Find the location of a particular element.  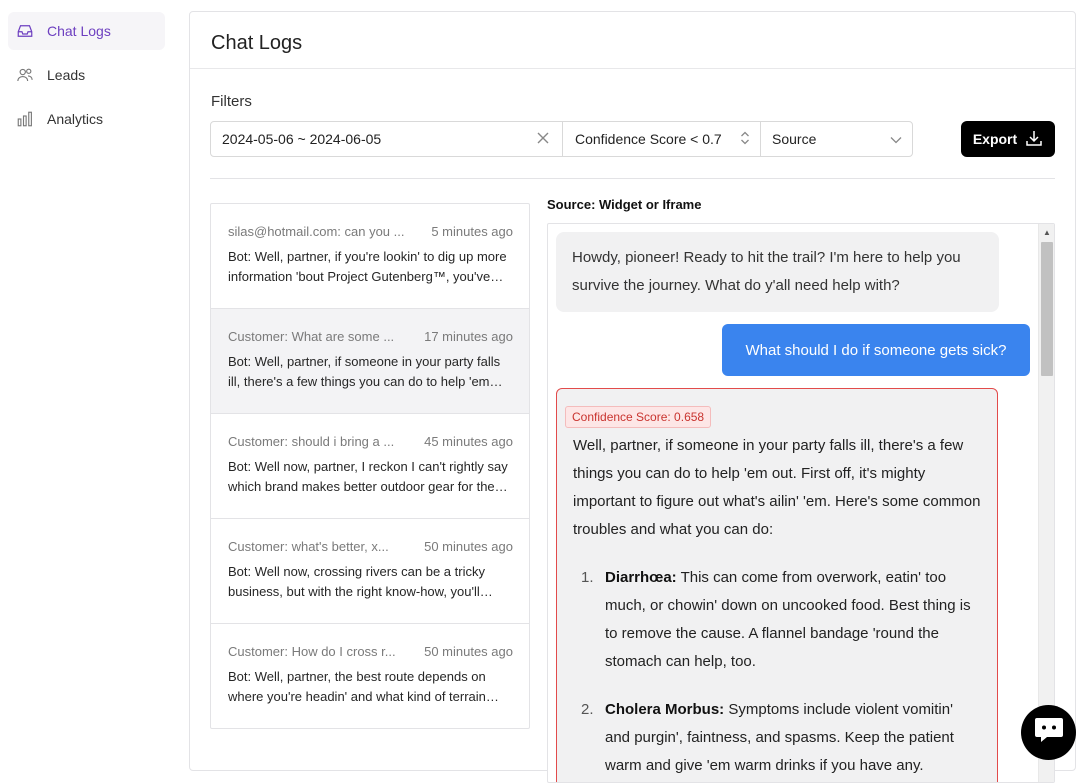

clear-icon is located at coordinates (543, 139).